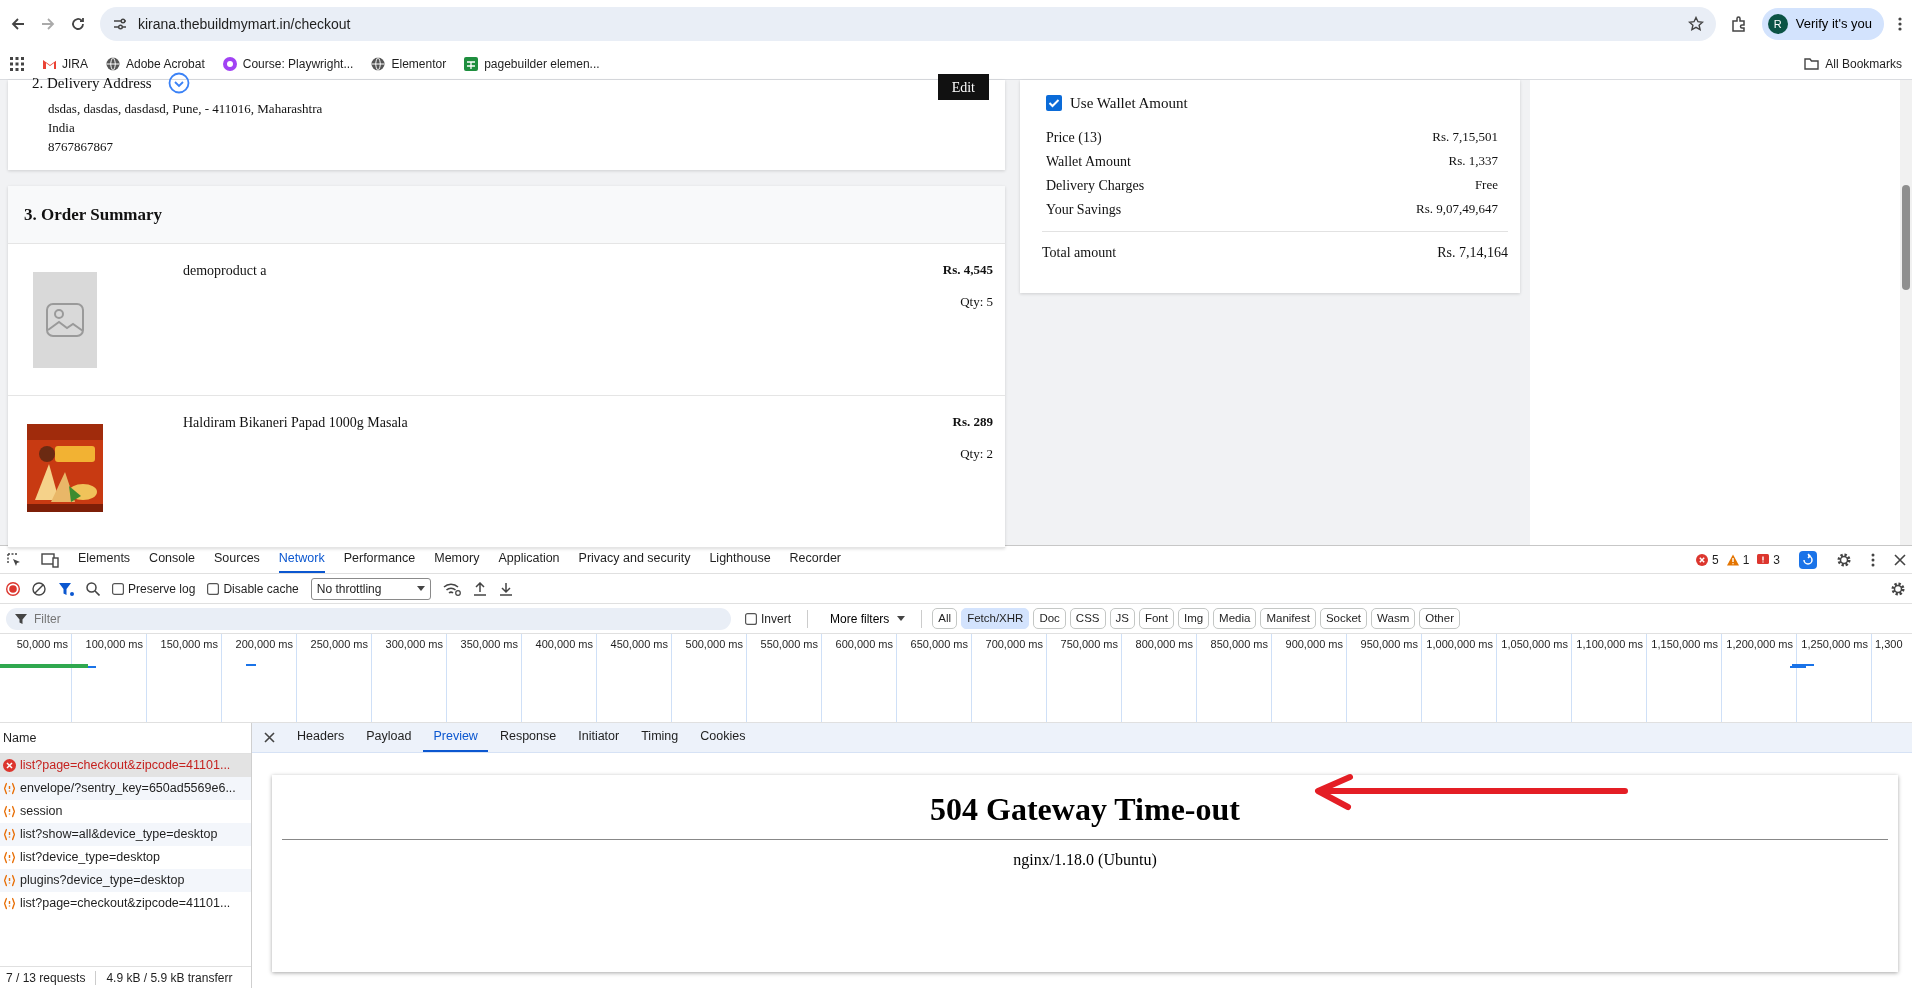 The height and width of the screenshot is (988, 1912). What do you see at coordinates (113, 63) in the screenshot?
I see `globe-icon` at bounding box center [113, 63].